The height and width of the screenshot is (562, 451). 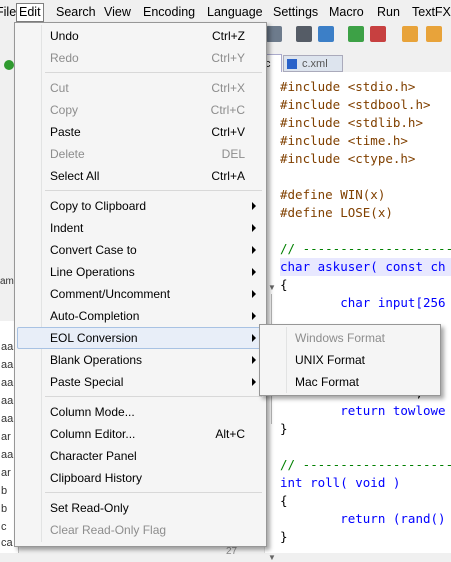 I want to click on menu-item-delete: Delete DEL, so click(x=140, y=154).